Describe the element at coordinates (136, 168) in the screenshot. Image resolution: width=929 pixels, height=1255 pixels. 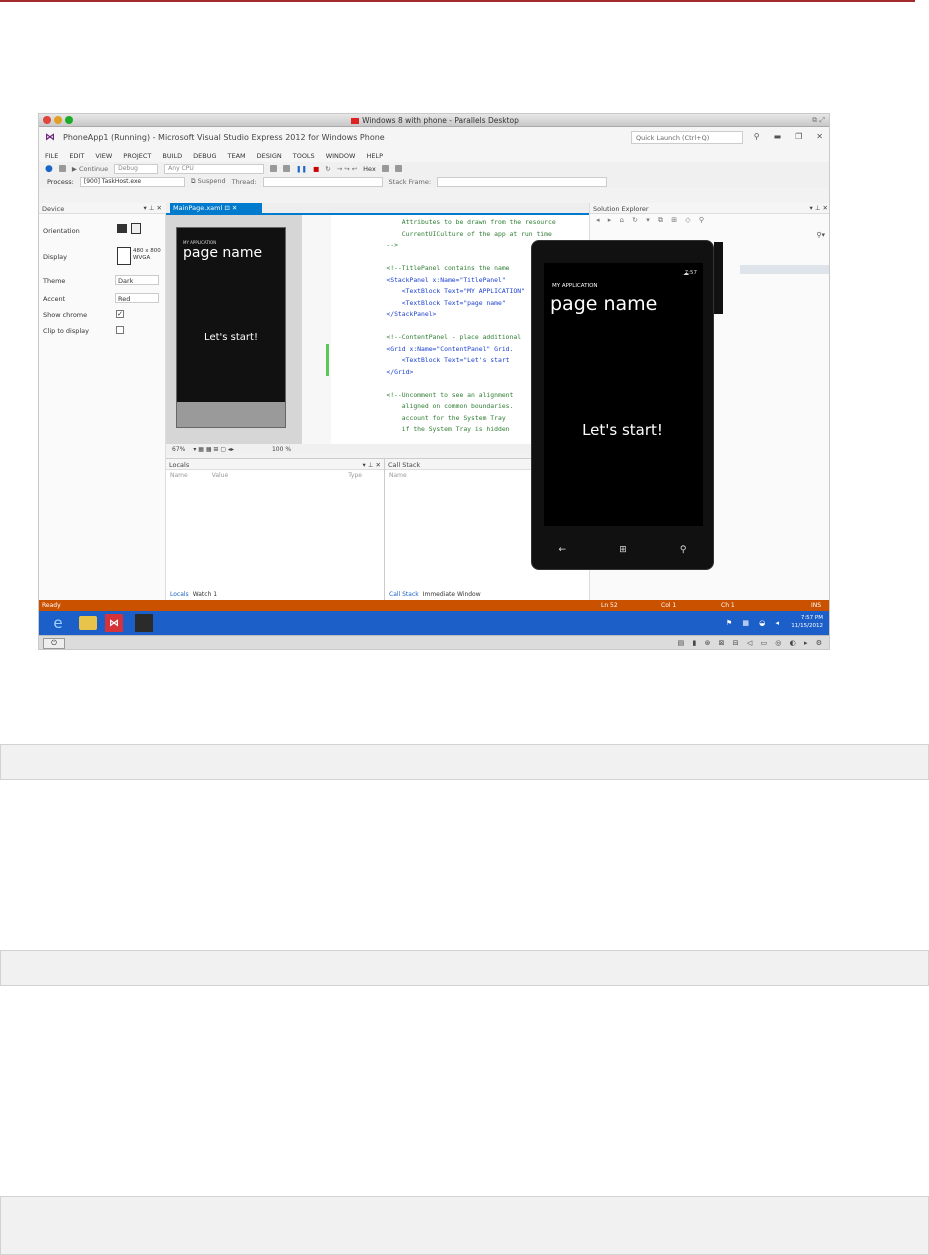
I see `config-select: Debug` at that location.